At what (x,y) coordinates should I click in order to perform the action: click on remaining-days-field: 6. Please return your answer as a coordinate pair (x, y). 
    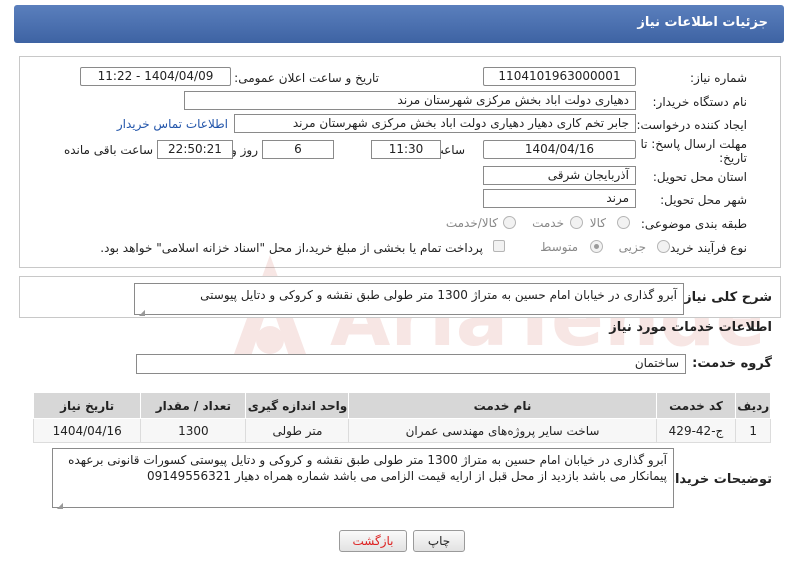
    Looking at the image, I should click on (298, 149).